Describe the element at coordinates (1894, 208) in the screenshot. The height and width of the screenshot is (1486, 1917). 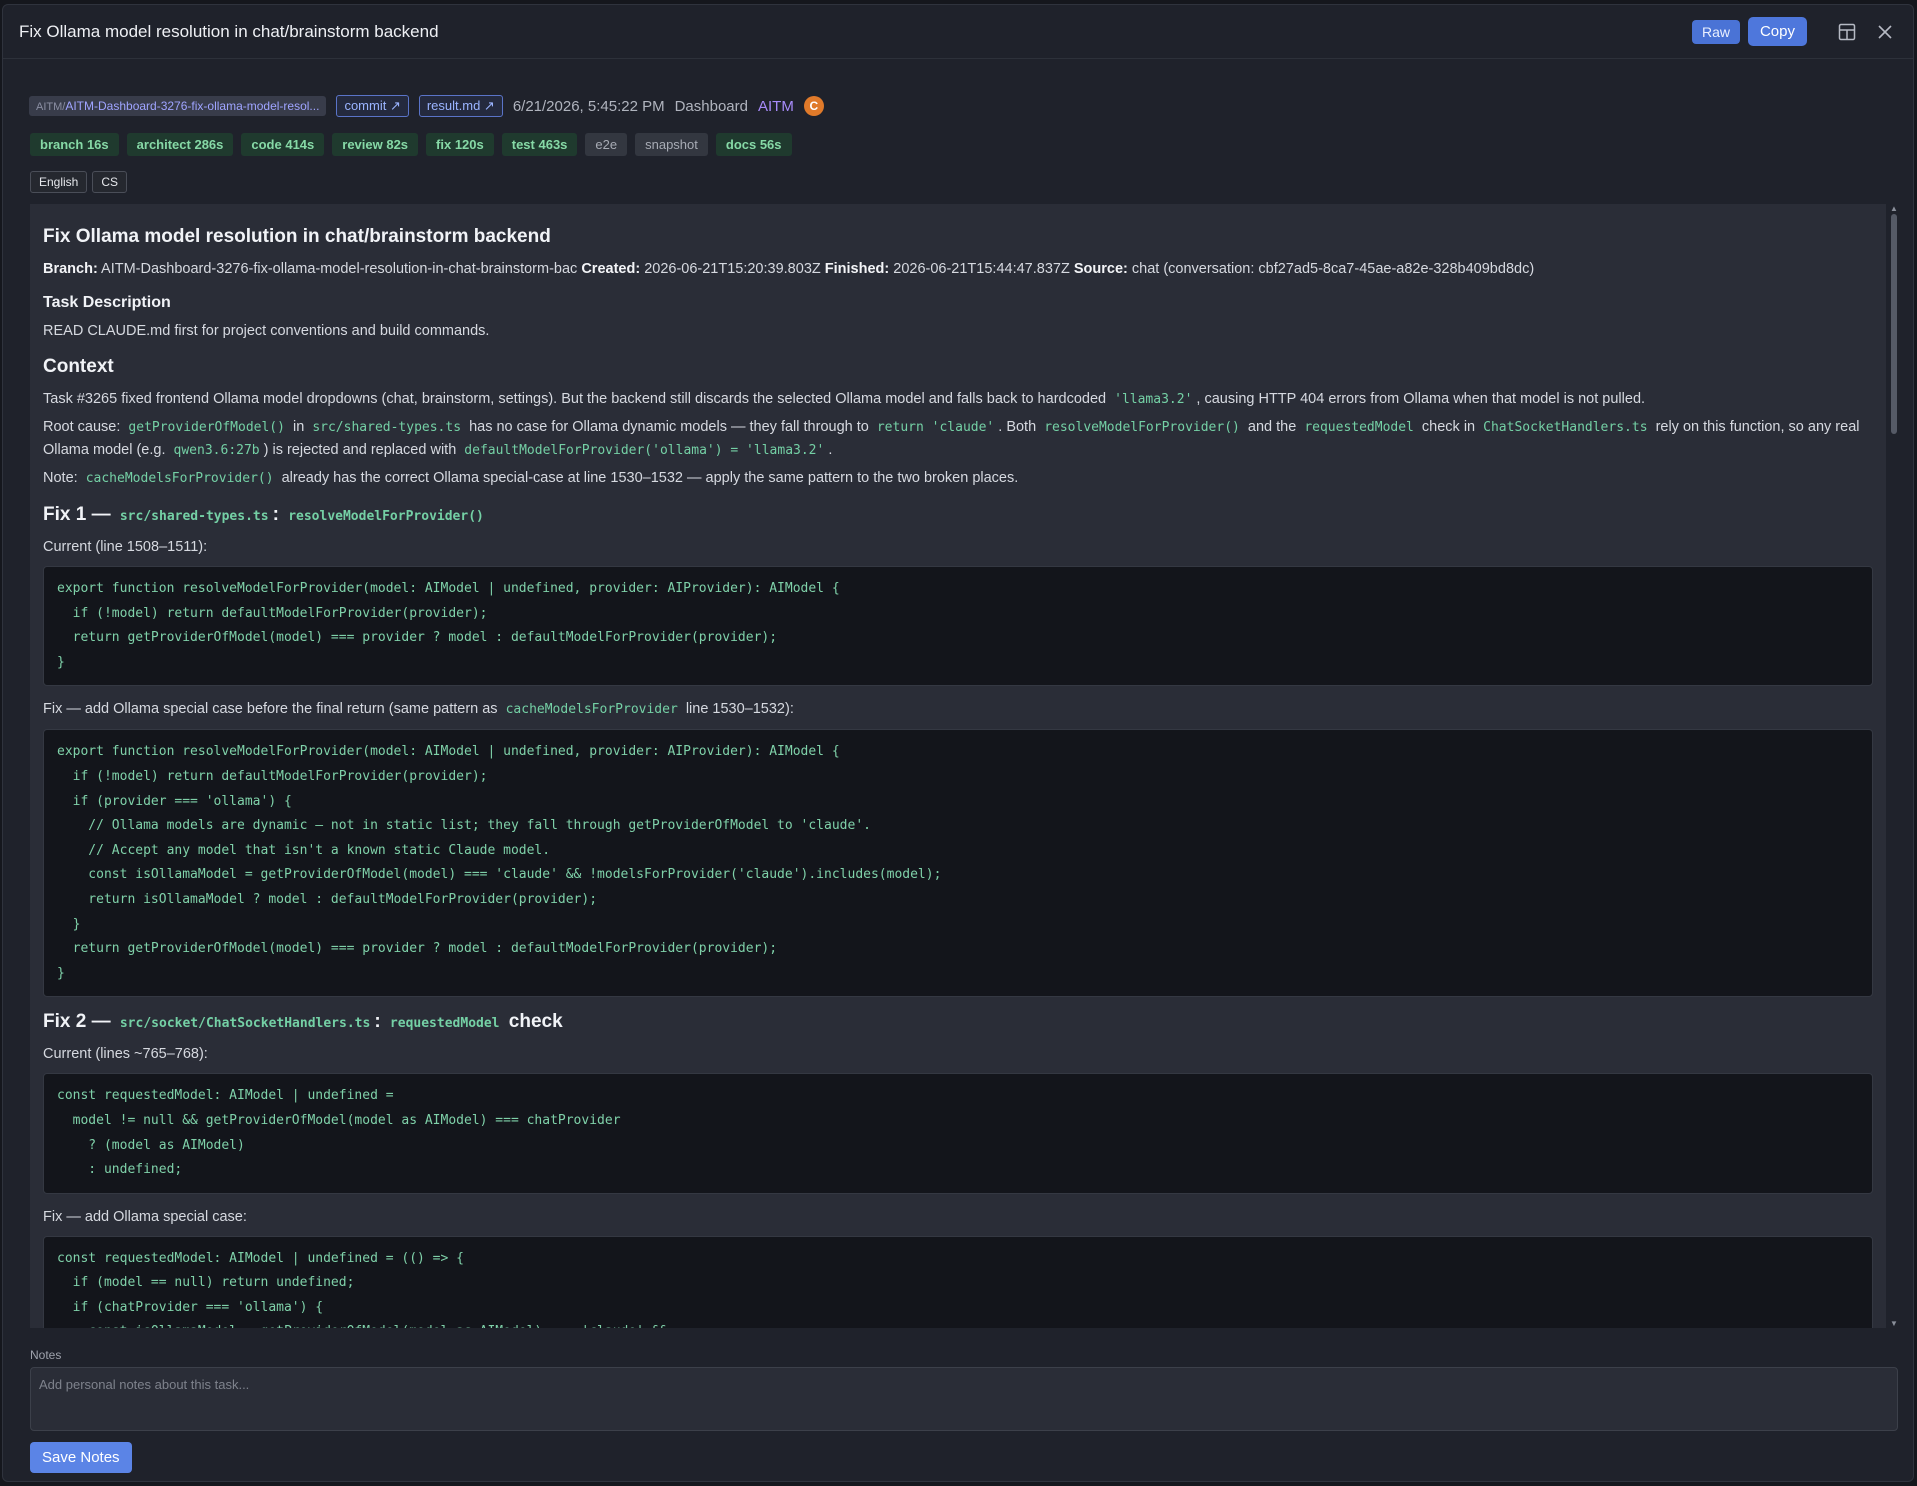
I see `scroll-up-icon: ▲` at that location.